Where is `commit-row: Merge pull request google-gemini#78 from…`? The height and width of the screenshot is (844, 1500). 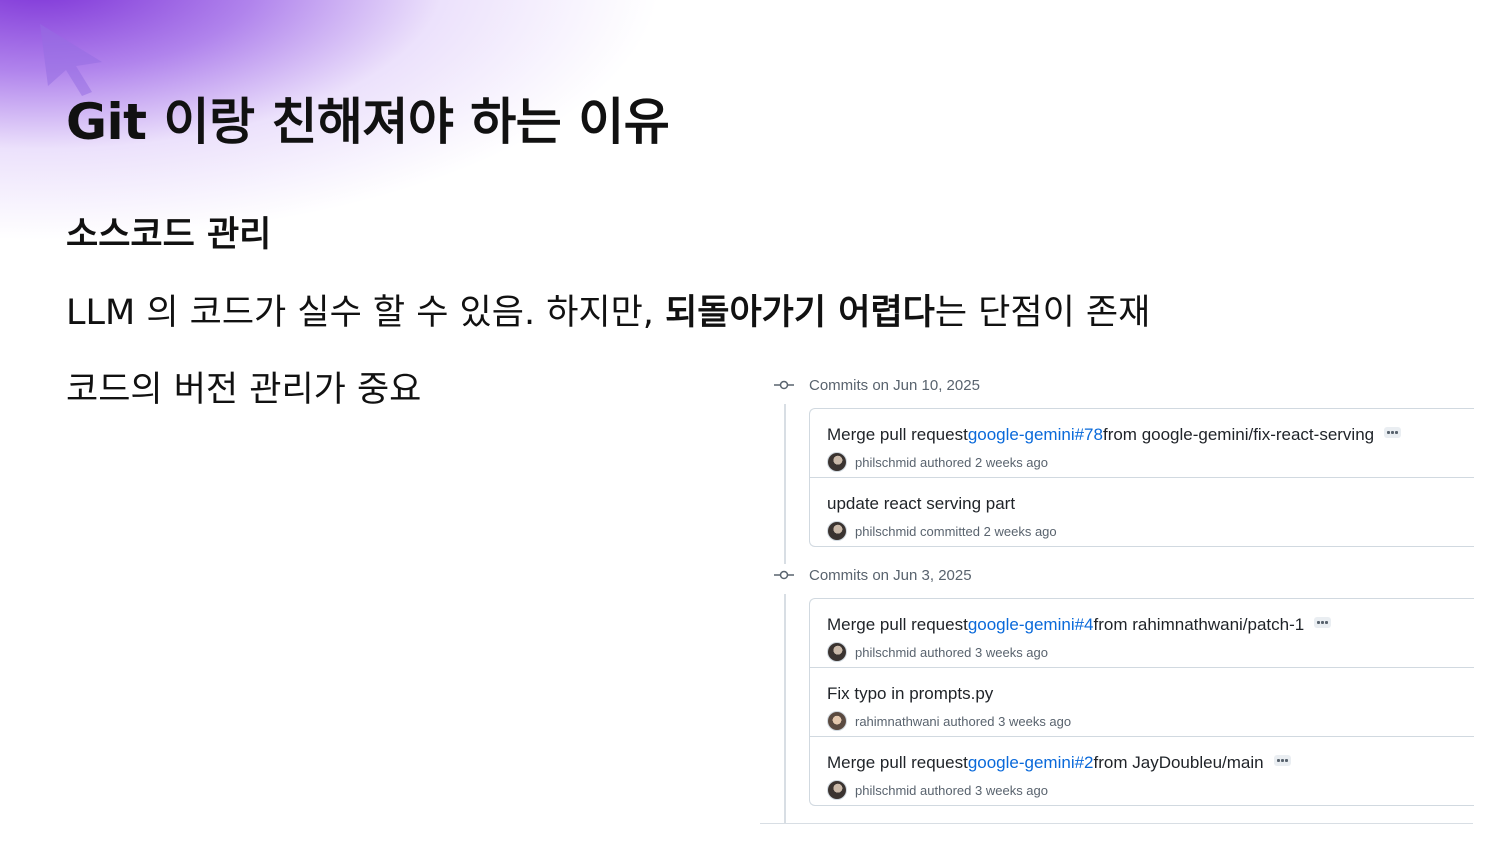
commit-row: Merge pull request google-gemini#78 from… is located at coordinates (1142, 443).